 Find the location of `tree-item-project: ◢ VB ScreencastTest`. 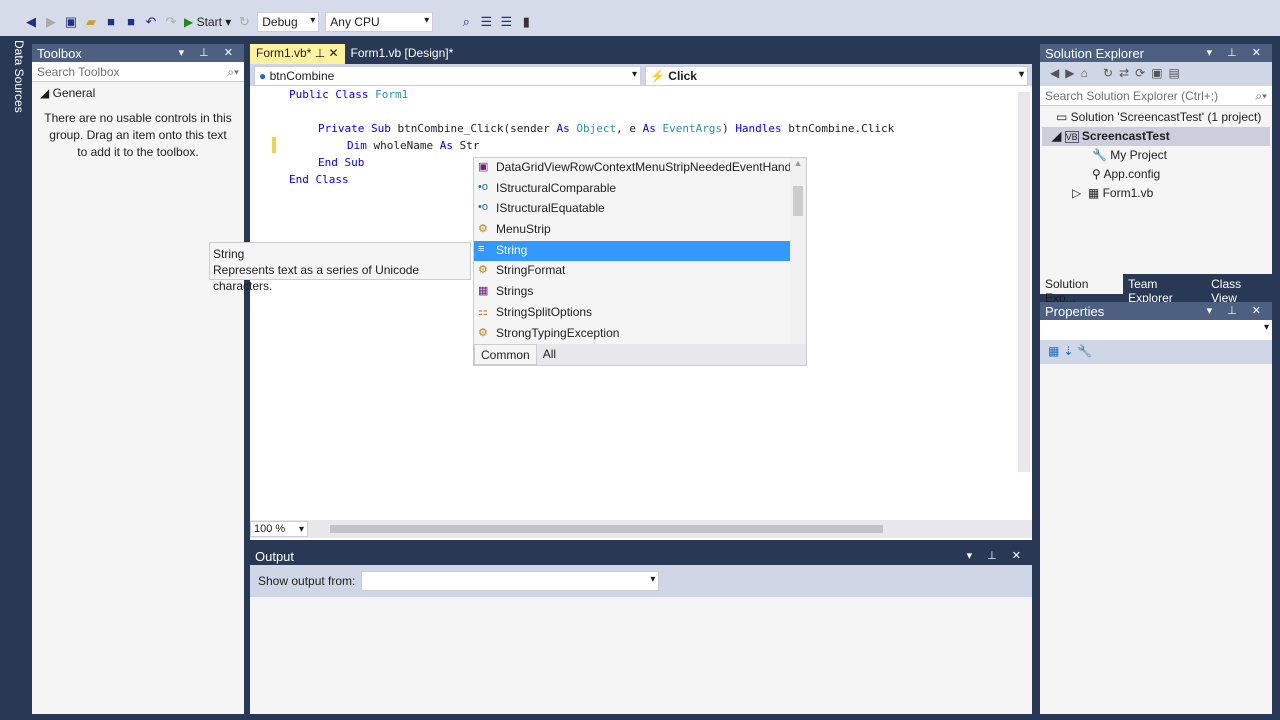

tree-item-project: ◢ VB ScreencastTest is located at coordinates (1156, 136).